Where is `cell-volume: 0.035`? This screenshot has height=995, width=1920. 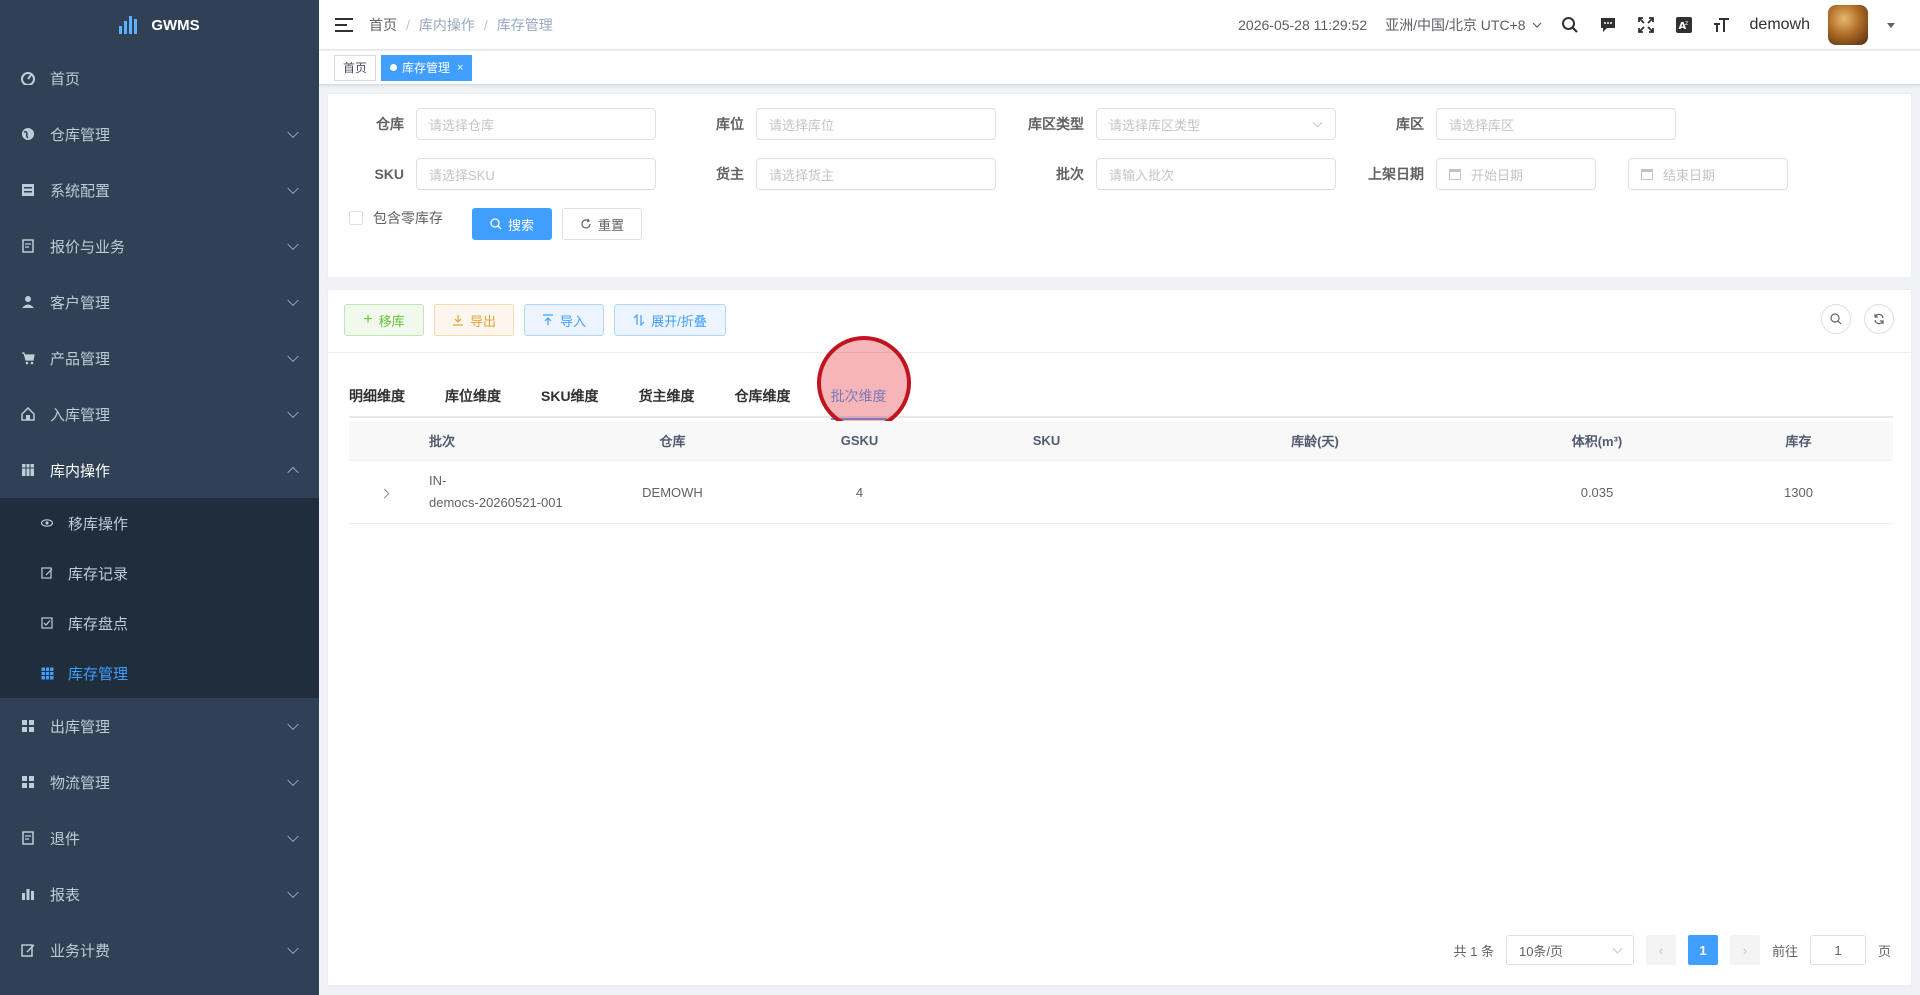
cell-volume: 0.035 is located at coordinates (1597, 492).